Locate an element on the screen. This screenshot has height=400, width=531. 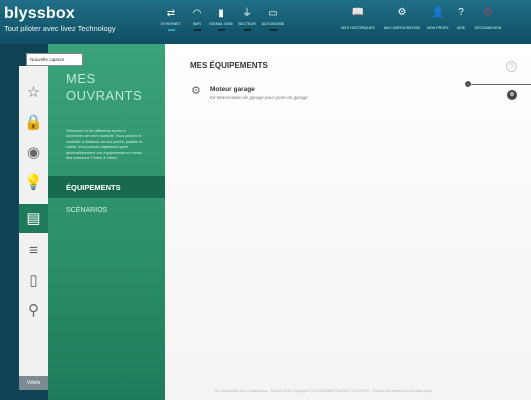
section-title-line2: OUVRANTS is located at coordinates (104, 95).